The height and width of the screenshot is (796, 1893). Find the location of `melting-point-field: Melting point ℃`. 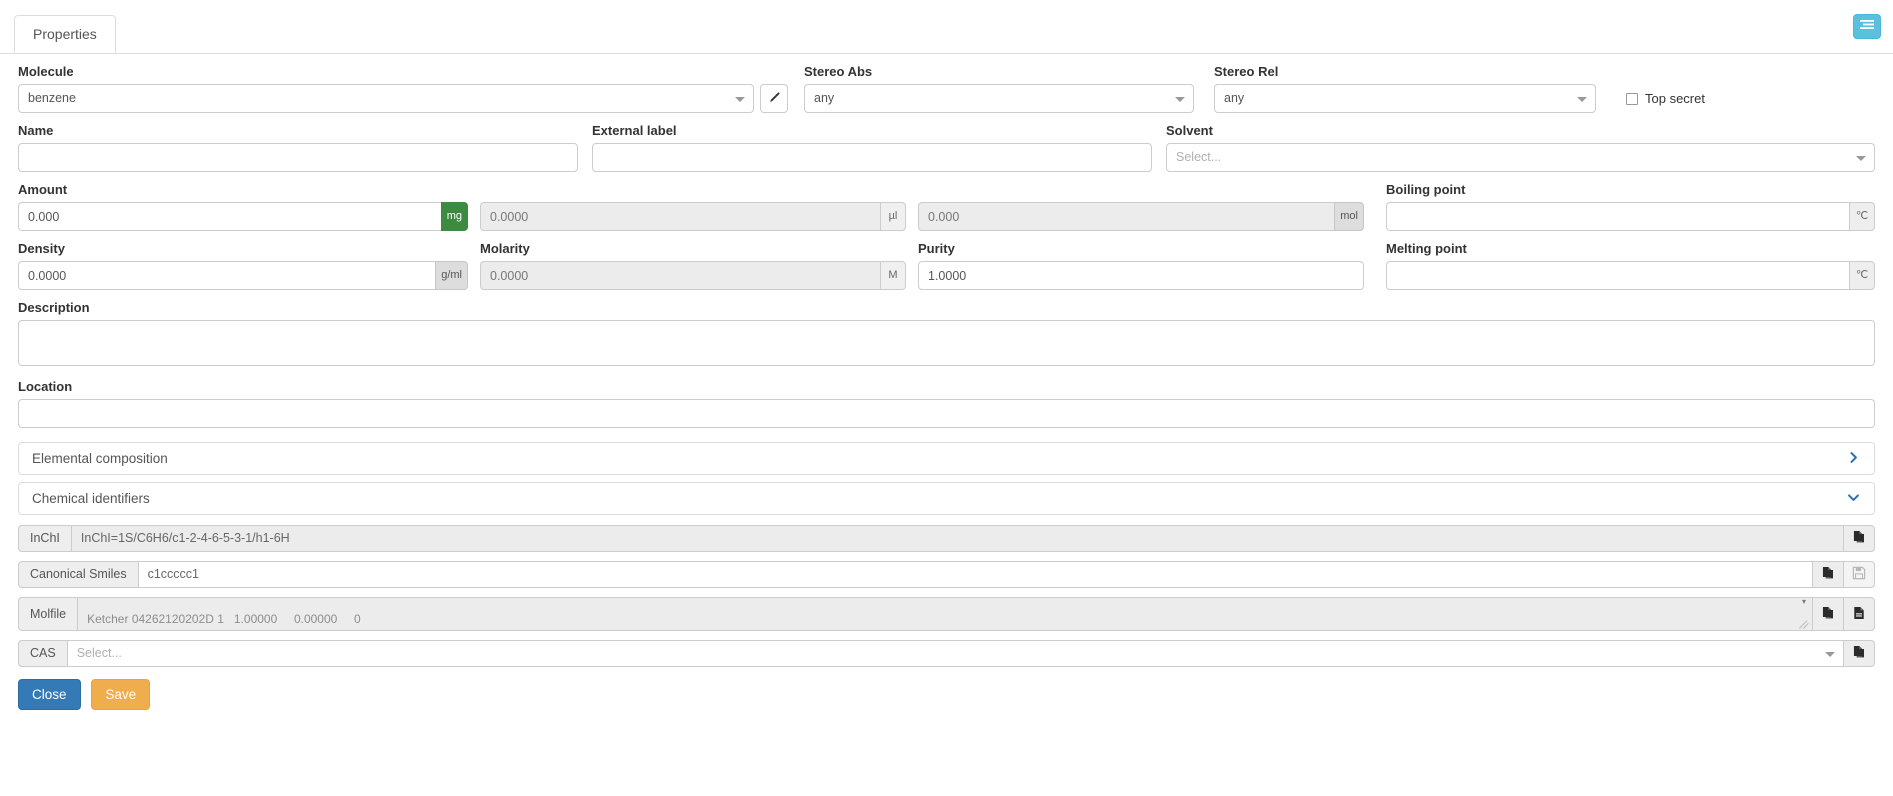

melting-point-field: Melting point ℃ is located at coordinates (1630, 265).